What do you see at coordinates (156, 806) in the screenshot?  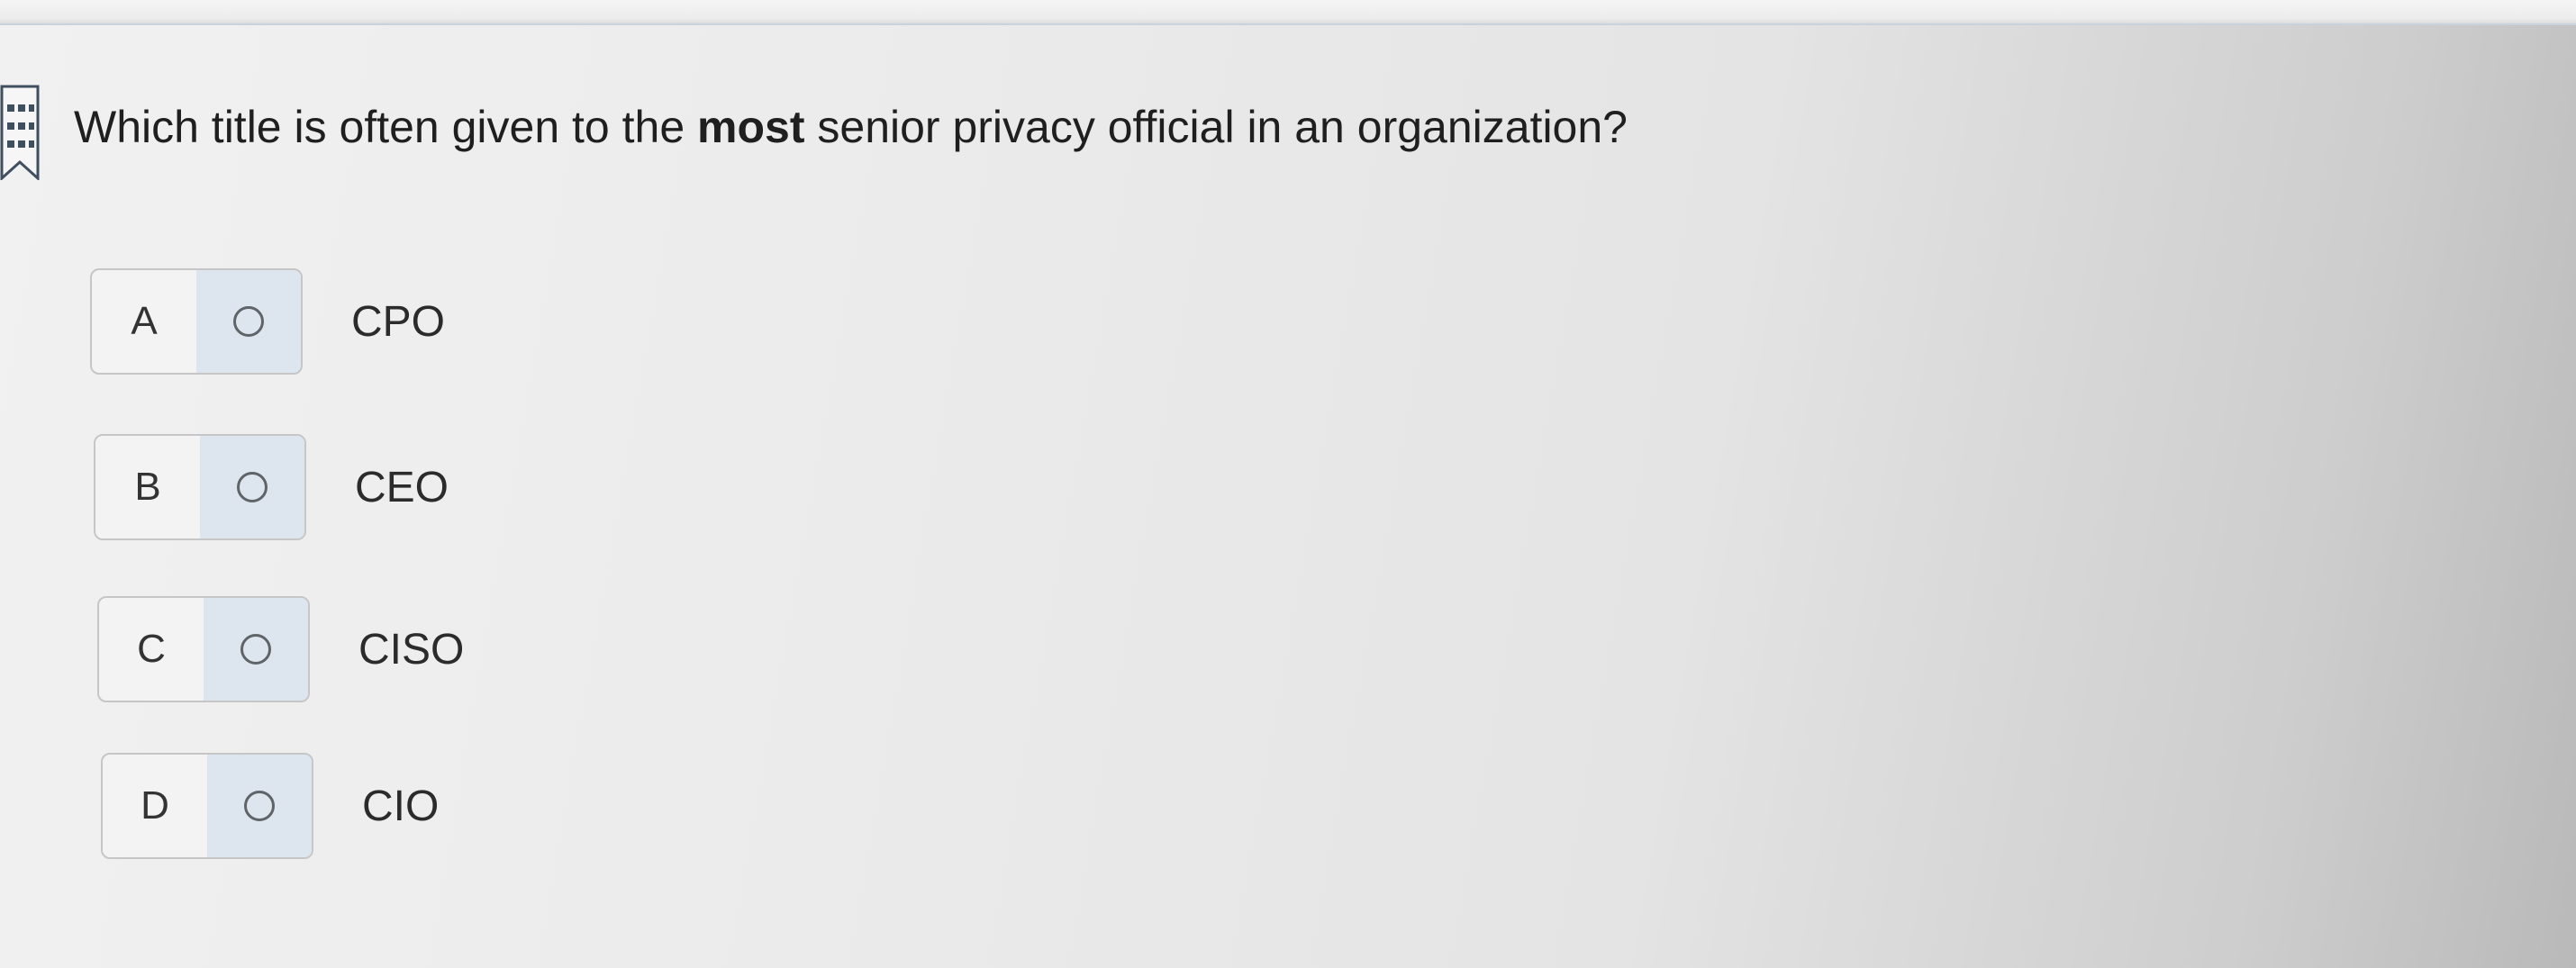 I see `option-letter: D` at bounding box center [156, 806].